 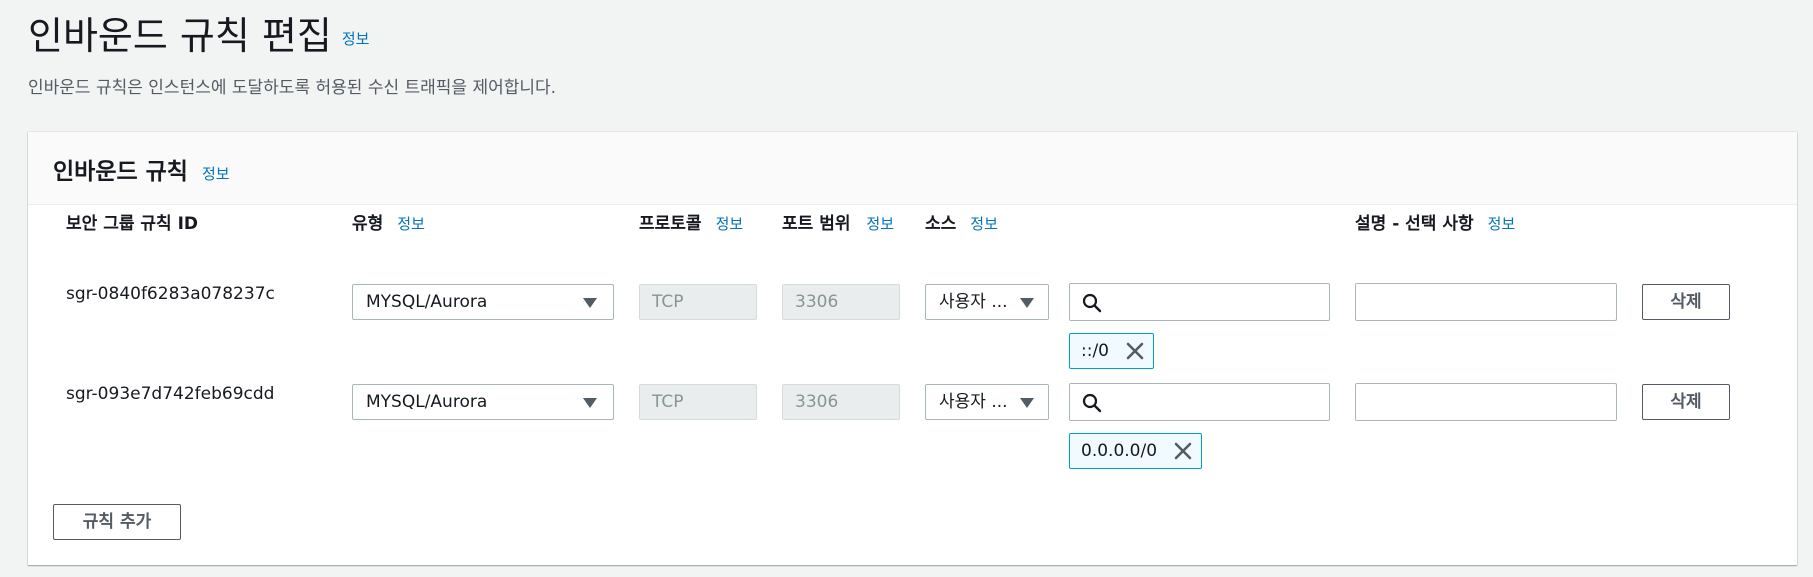 I want to click on col-header-port-range-label: 포트 범위, so click(x=816, y=224).